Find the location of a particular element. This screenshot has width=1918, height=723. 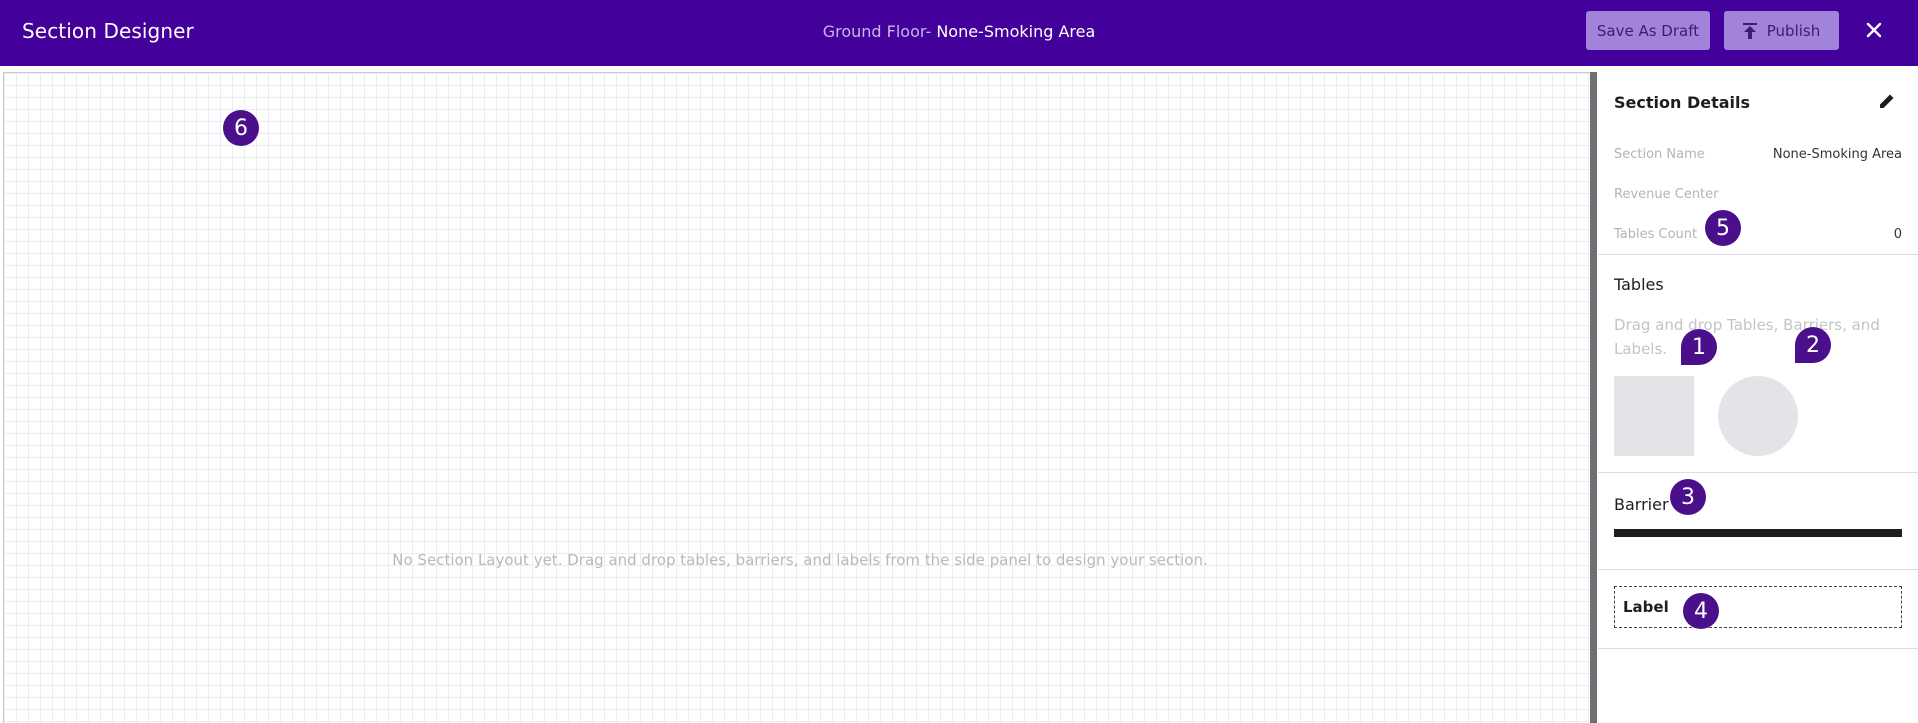

save-draft-button: Save As Draft is located at coordinates (1648, 30).